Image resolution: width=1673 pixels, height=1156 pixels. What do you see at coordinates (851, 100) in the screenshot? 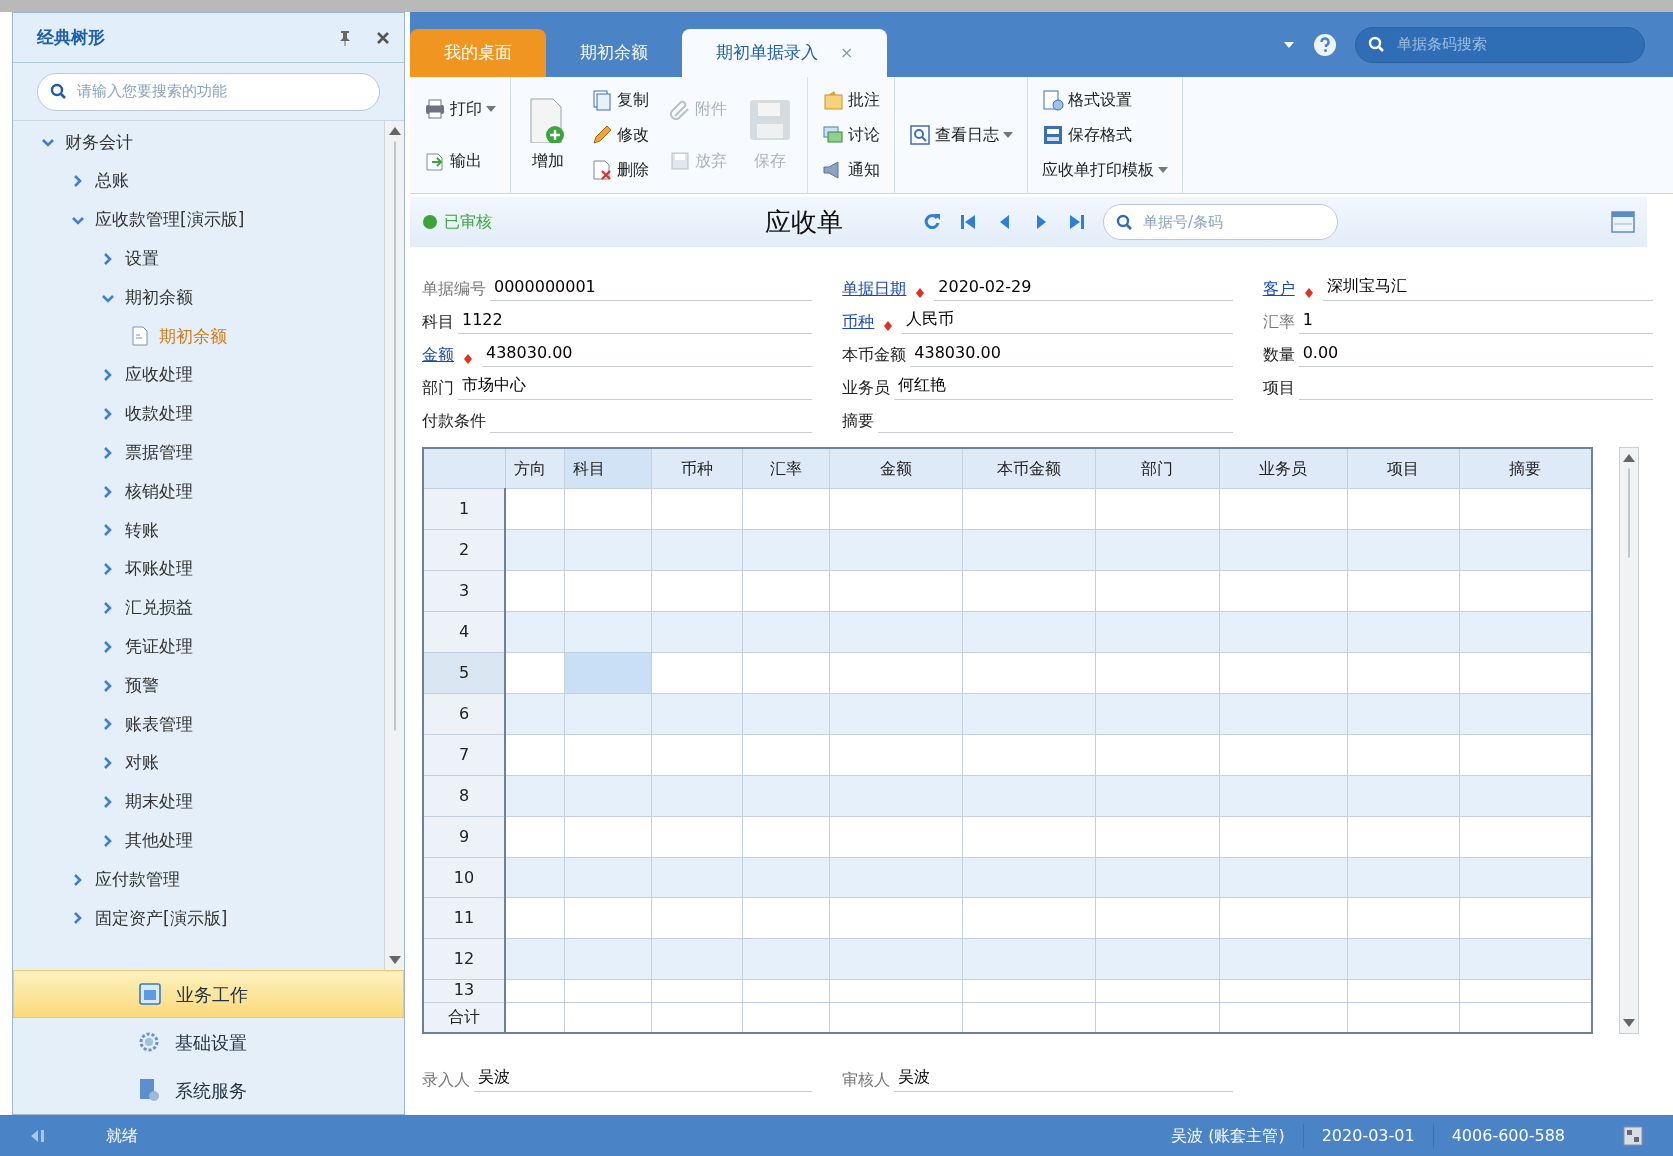
I see `toolbar-button: 批注` at bounding box center [851, 100].